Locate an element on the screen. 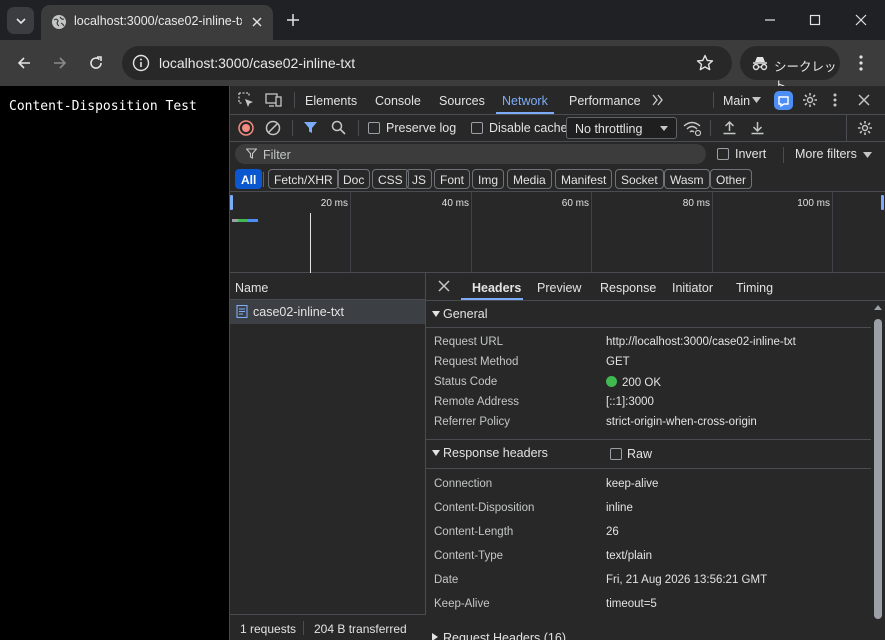 Image resolution: width=885 pixels, height=640 pixels. timeline-gridline is located at coordinates (832, 232).